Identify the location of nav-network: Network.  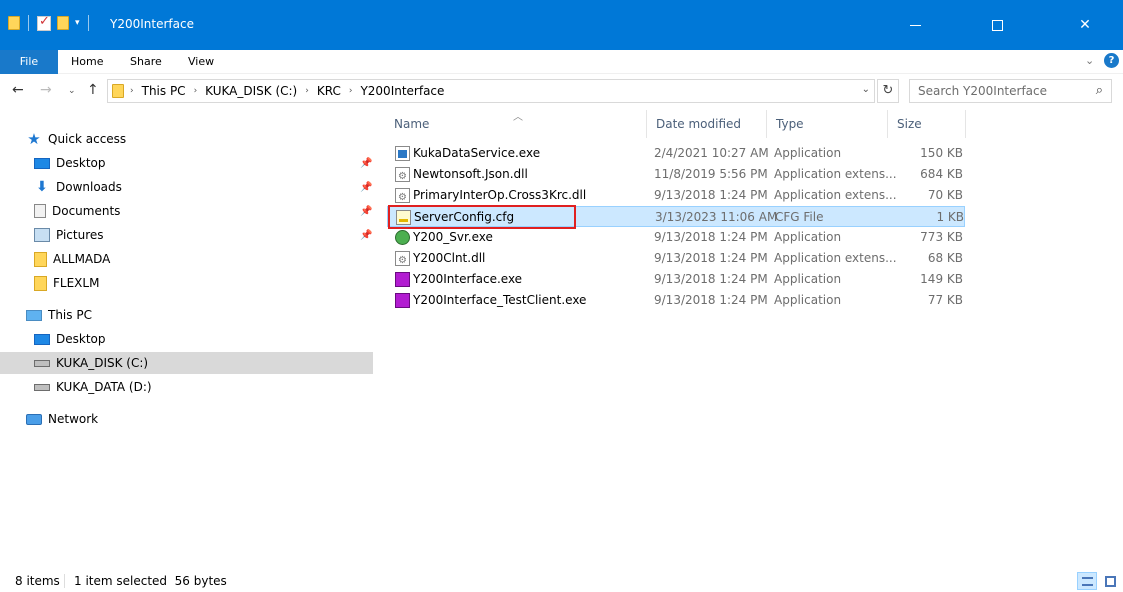
(62, 419).